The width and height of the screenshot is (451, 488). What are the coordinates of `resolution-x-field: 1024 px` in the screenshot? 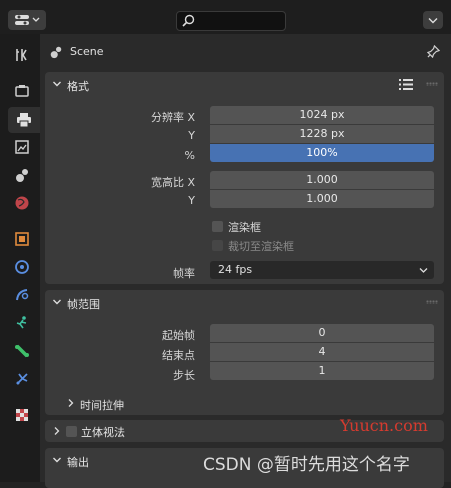 It's located at (322, 115).